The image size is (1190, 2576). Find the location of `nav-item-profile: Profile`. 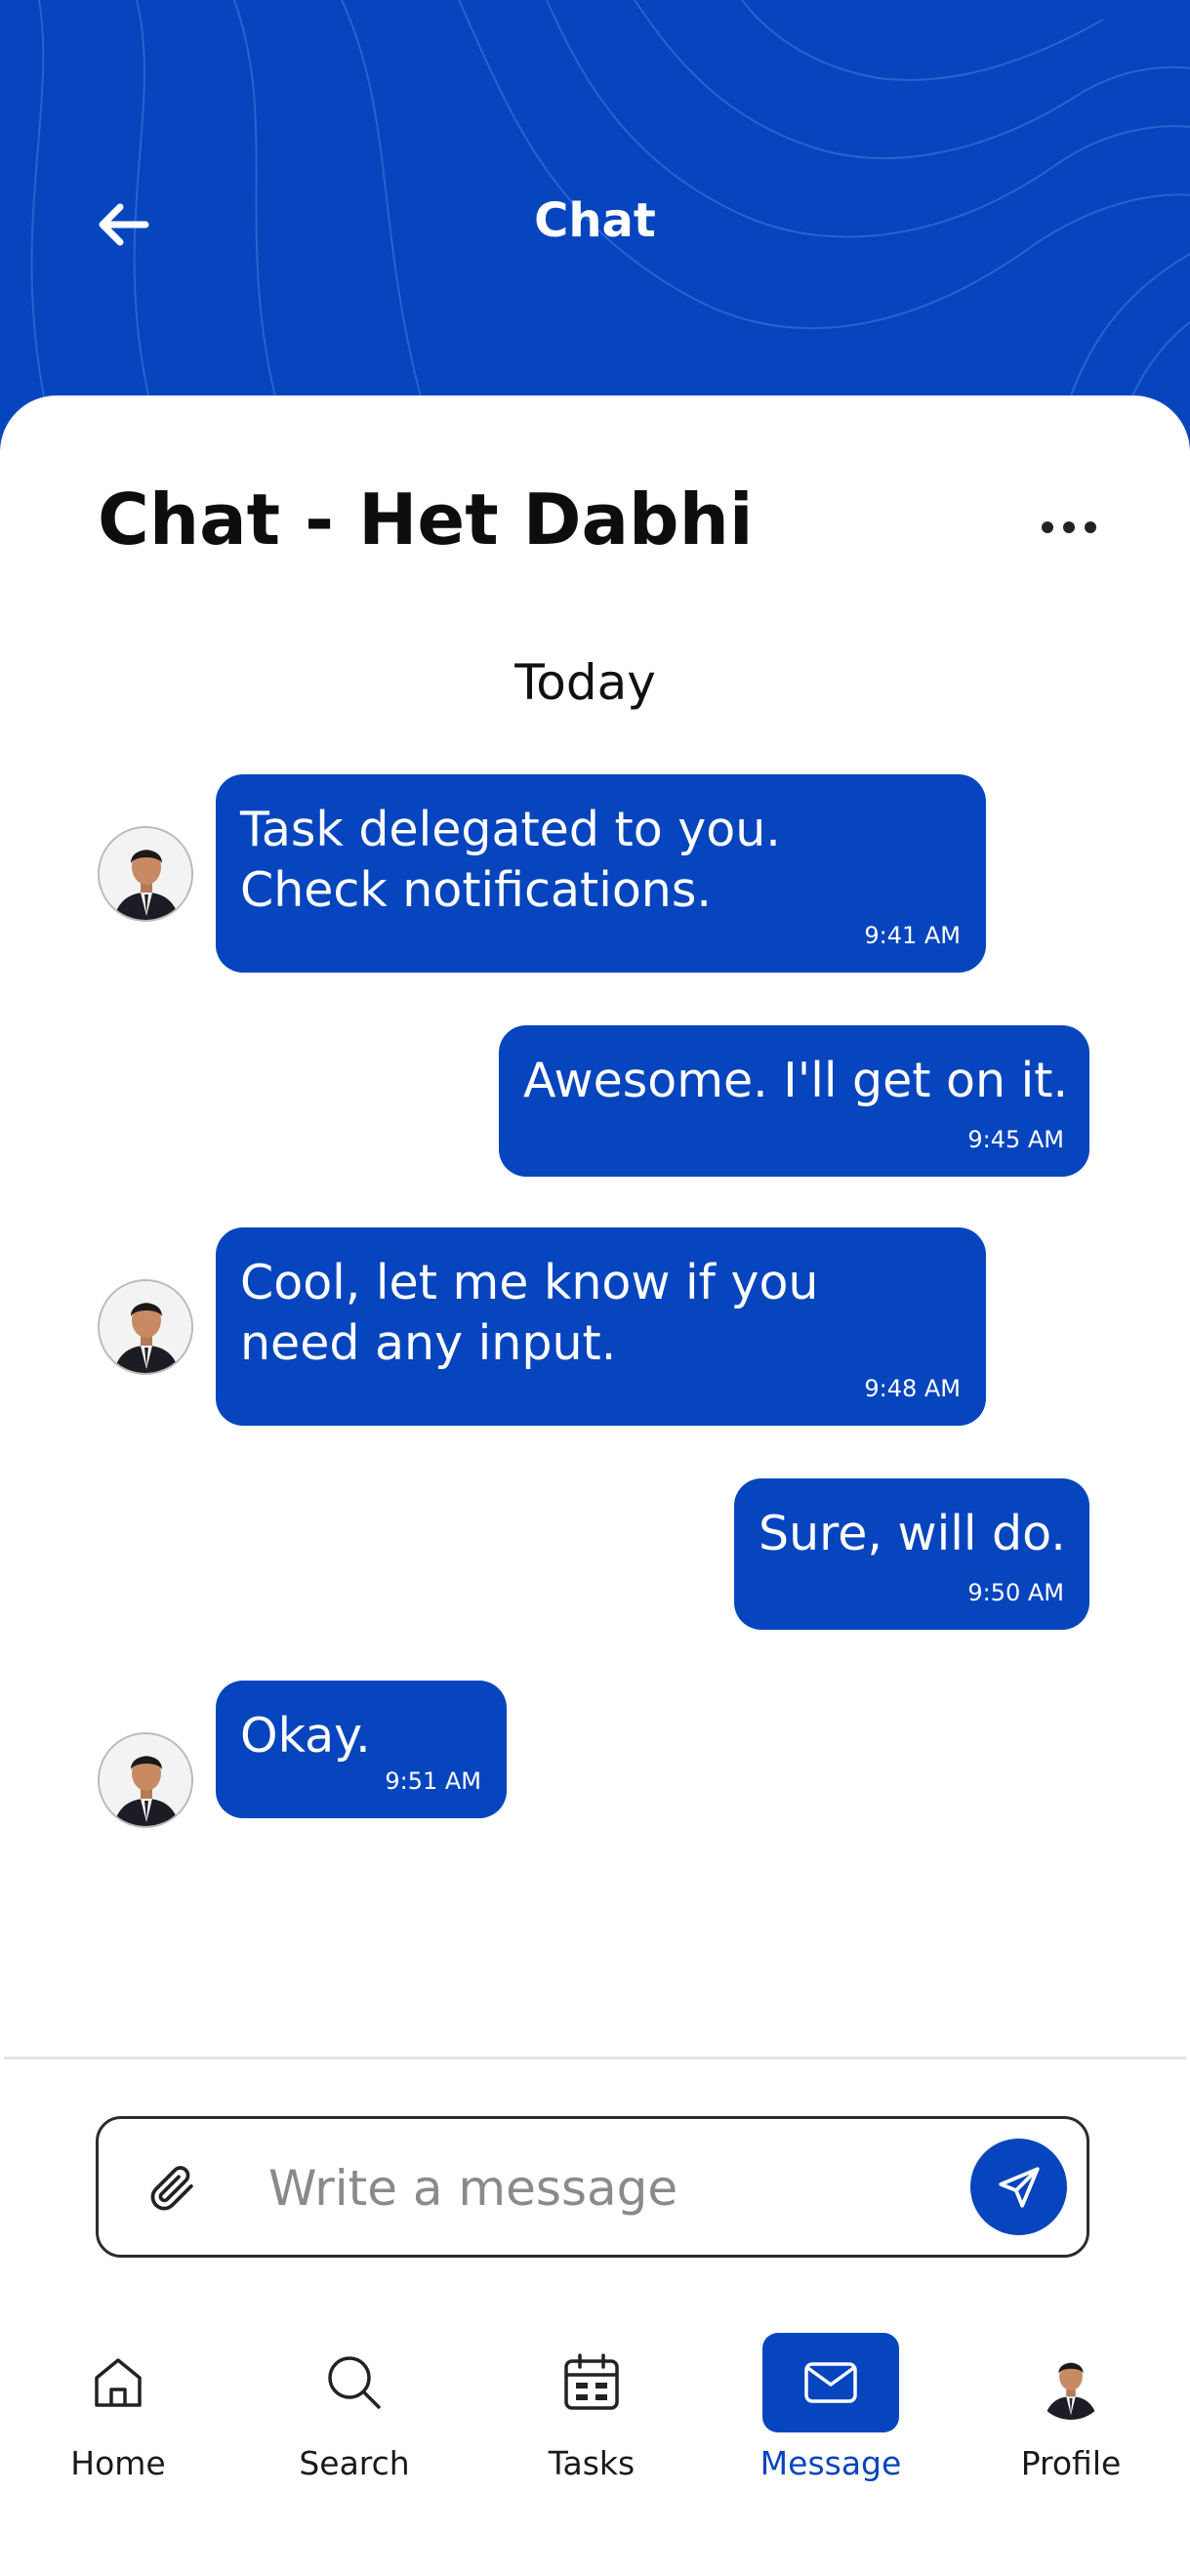

nav-item-profile: Profile is located at coordinates (1071, 2407).